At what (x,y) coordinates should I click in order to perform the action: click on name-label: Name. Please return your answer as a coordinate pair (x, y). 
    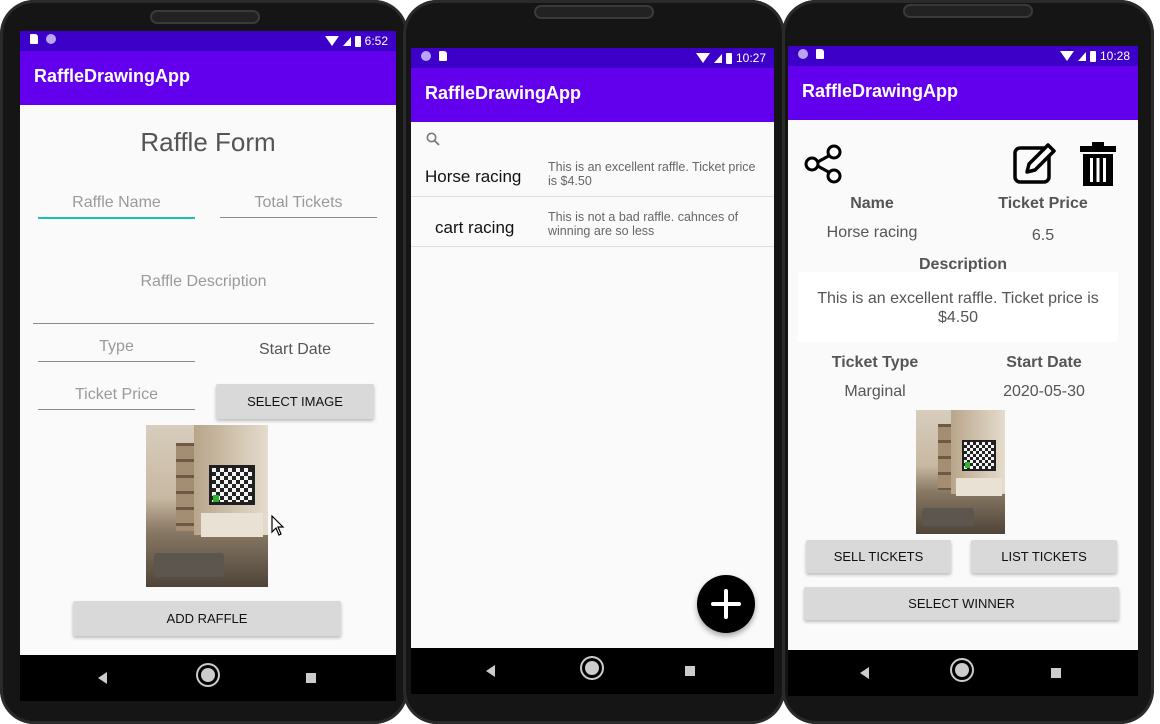
    Looking at the image, I should click on (872, 203).